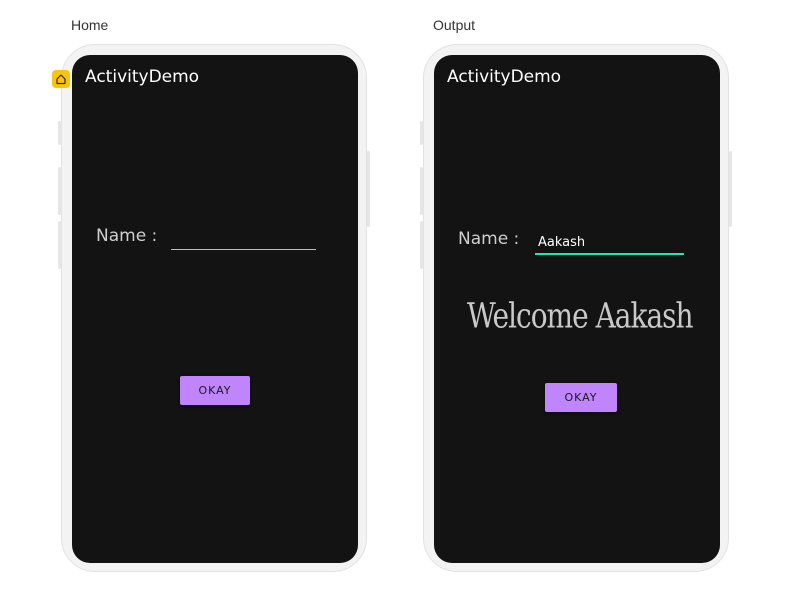 The width and height of the screenshot is (807, 602). Describe the element at coordinates (580, 316) in the screenshot. I see `welcome-message: Welcome Aakash` at that location.